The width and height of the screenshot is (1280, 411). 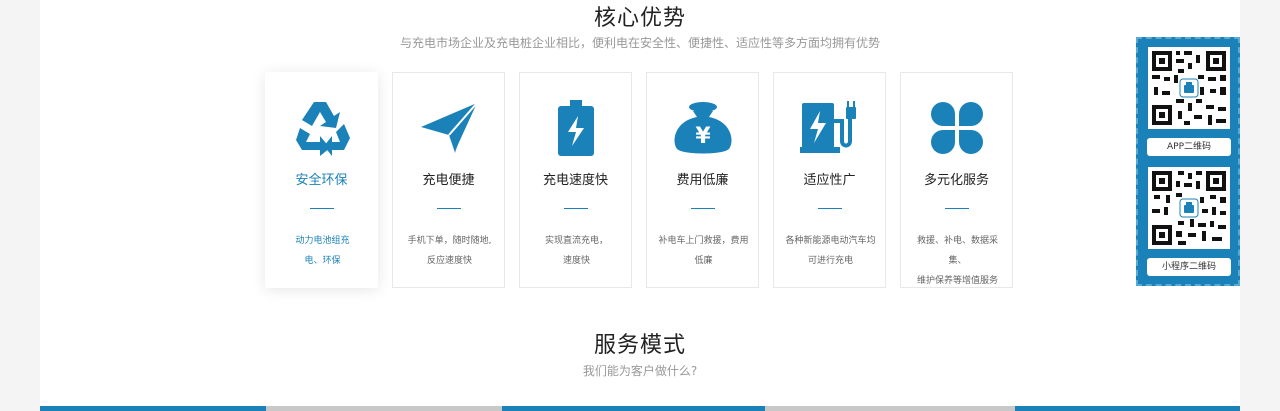 What do you see at coordinates (639, 43) in the screenshot?
I see `advantages-subtitle: 与充电市场企业及充电桩企业相比，便利电在安全性、便捷性、适应性等多方面均拥有优势` at bounding box center [639, 43].